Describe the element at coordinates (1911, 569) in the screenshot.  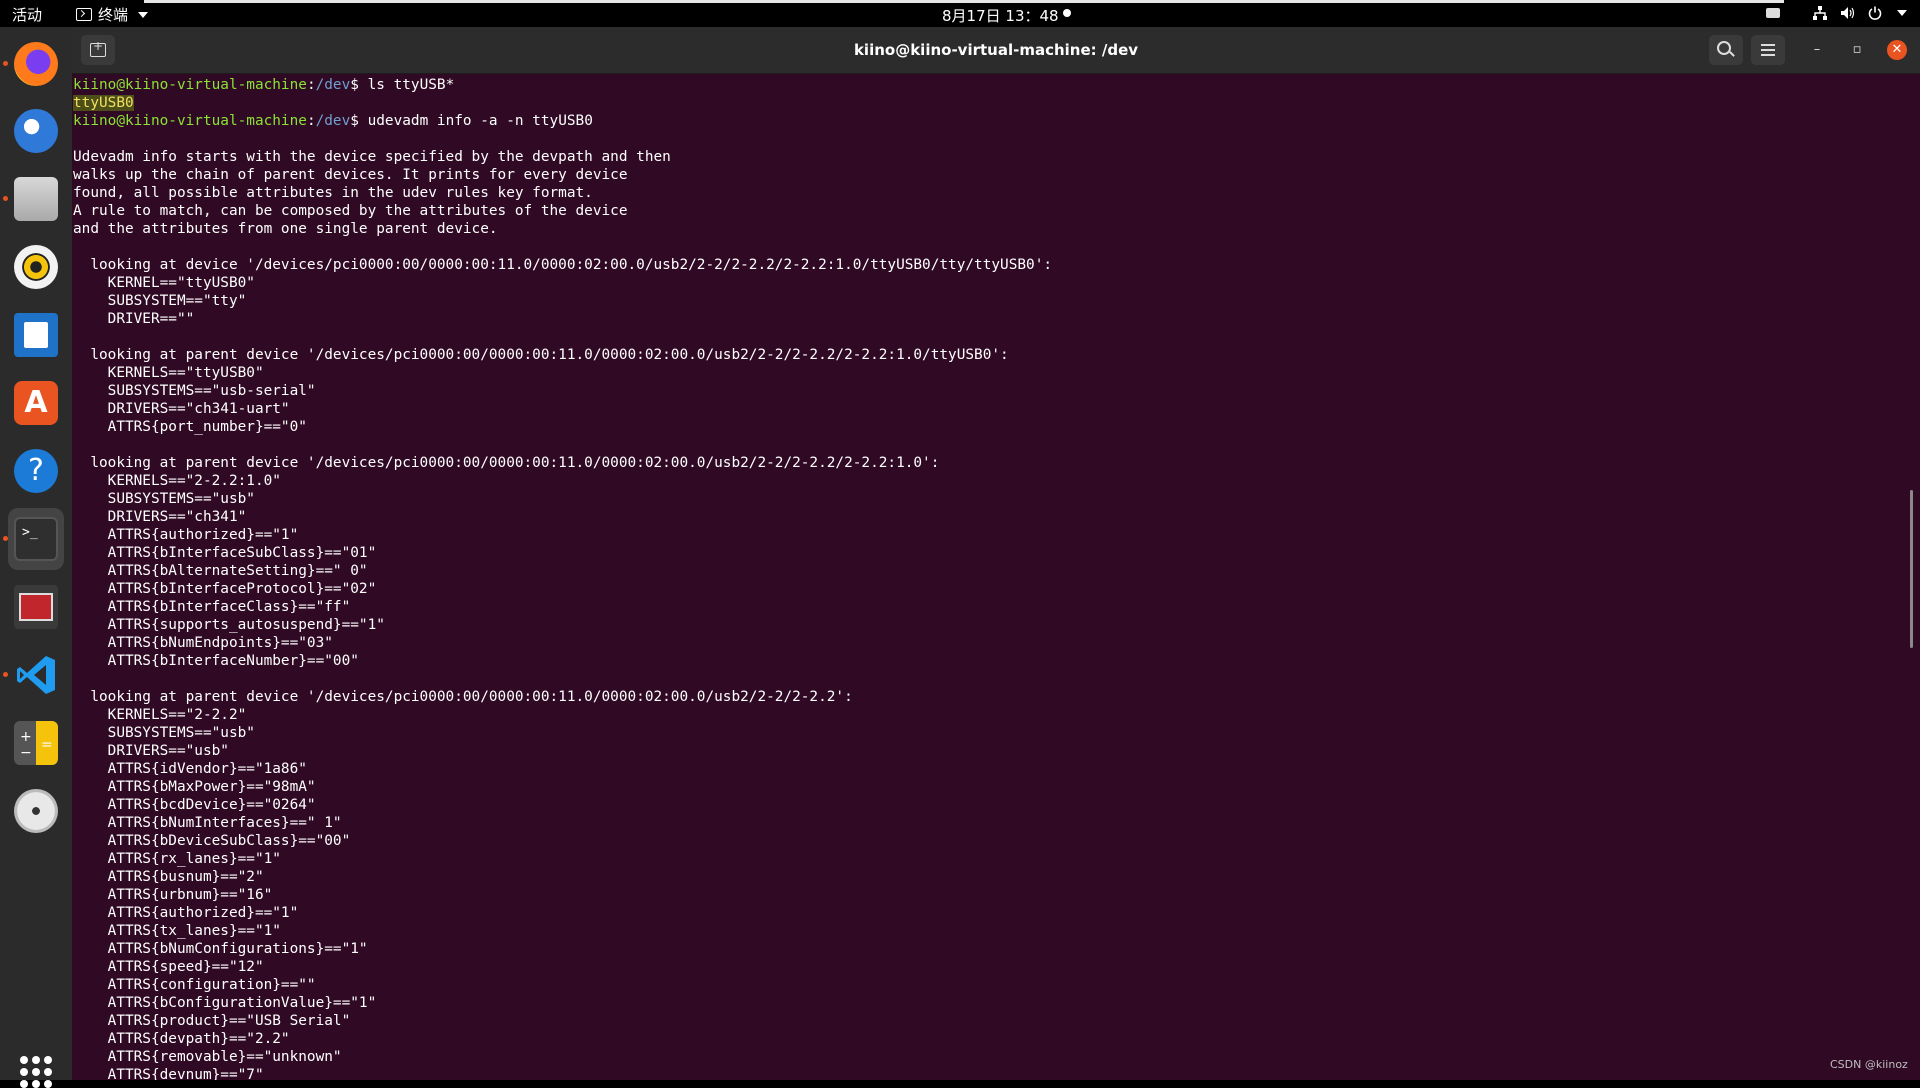
I see `terminal-scrollbar` at that location.